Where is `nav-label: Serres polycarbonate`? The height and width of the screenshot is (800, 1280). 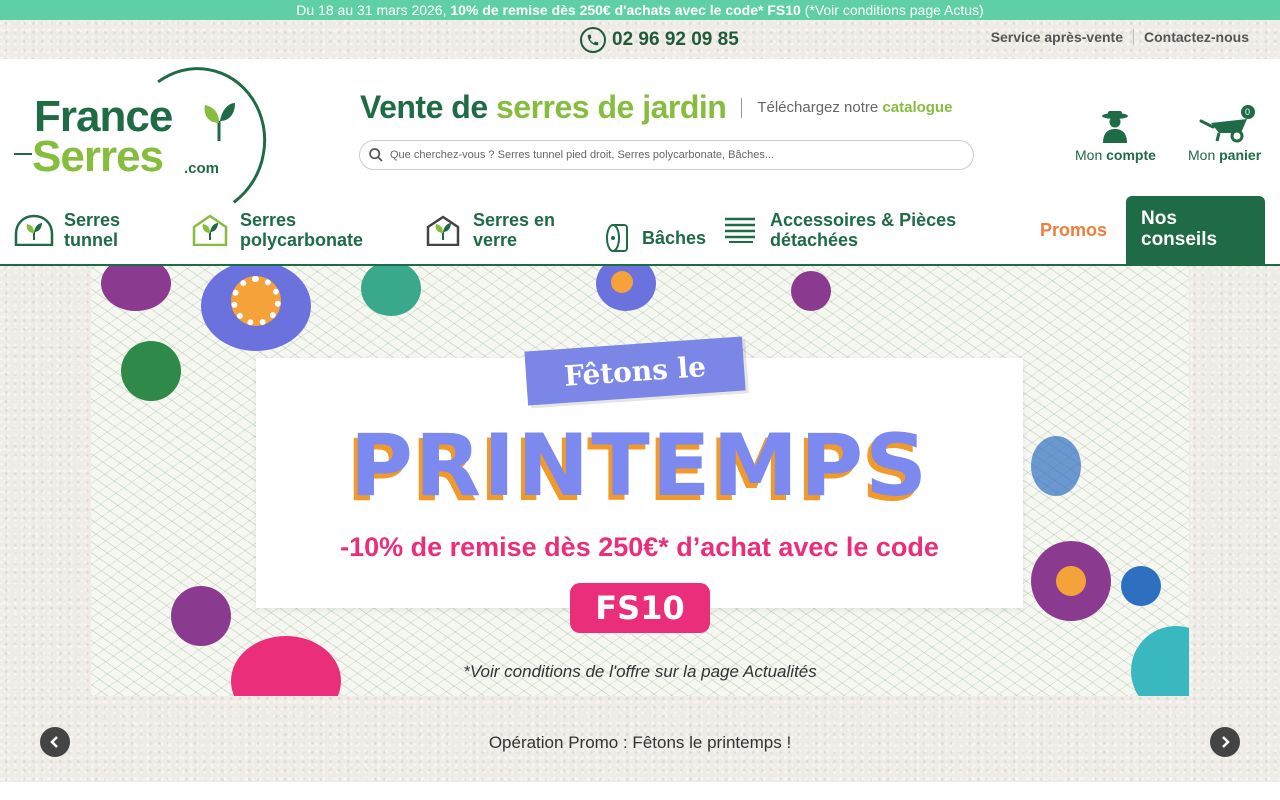
nav-label: Serres polycarbonate is located at coordinates (301, 230).